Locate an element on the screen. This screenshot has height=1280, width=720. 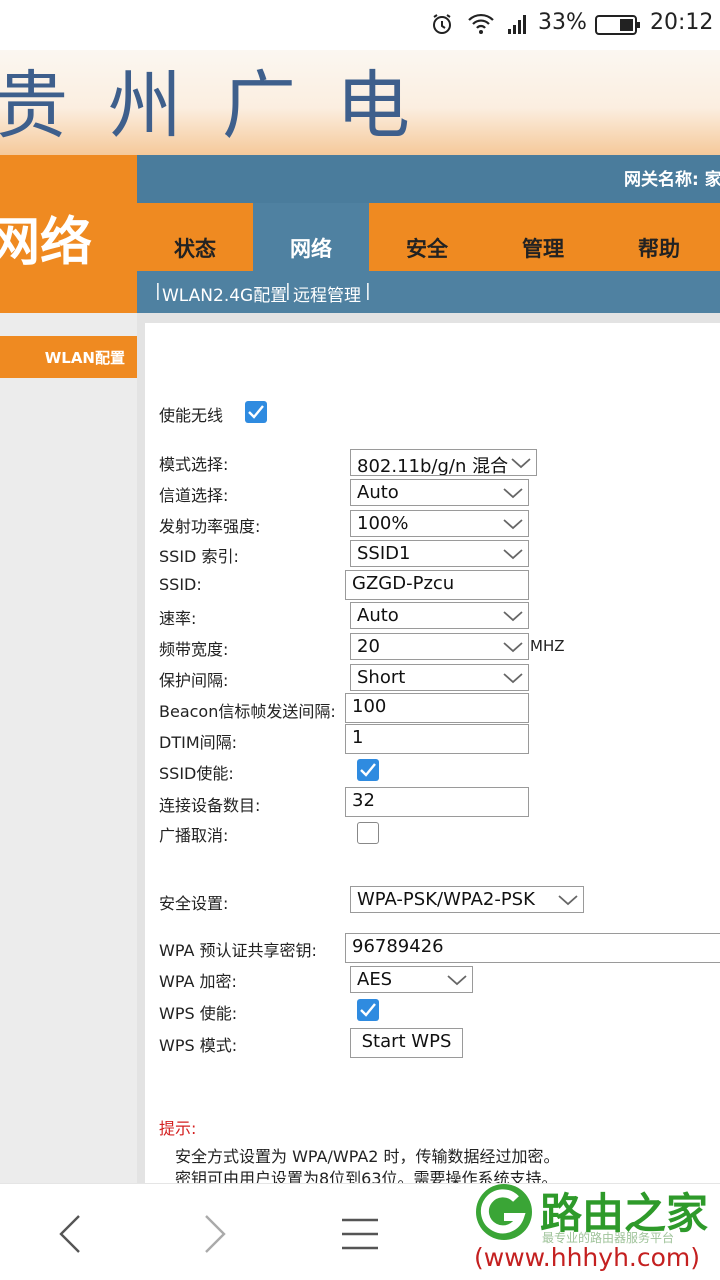
watermark-logo-icon is located at coordinates (504, 1214).